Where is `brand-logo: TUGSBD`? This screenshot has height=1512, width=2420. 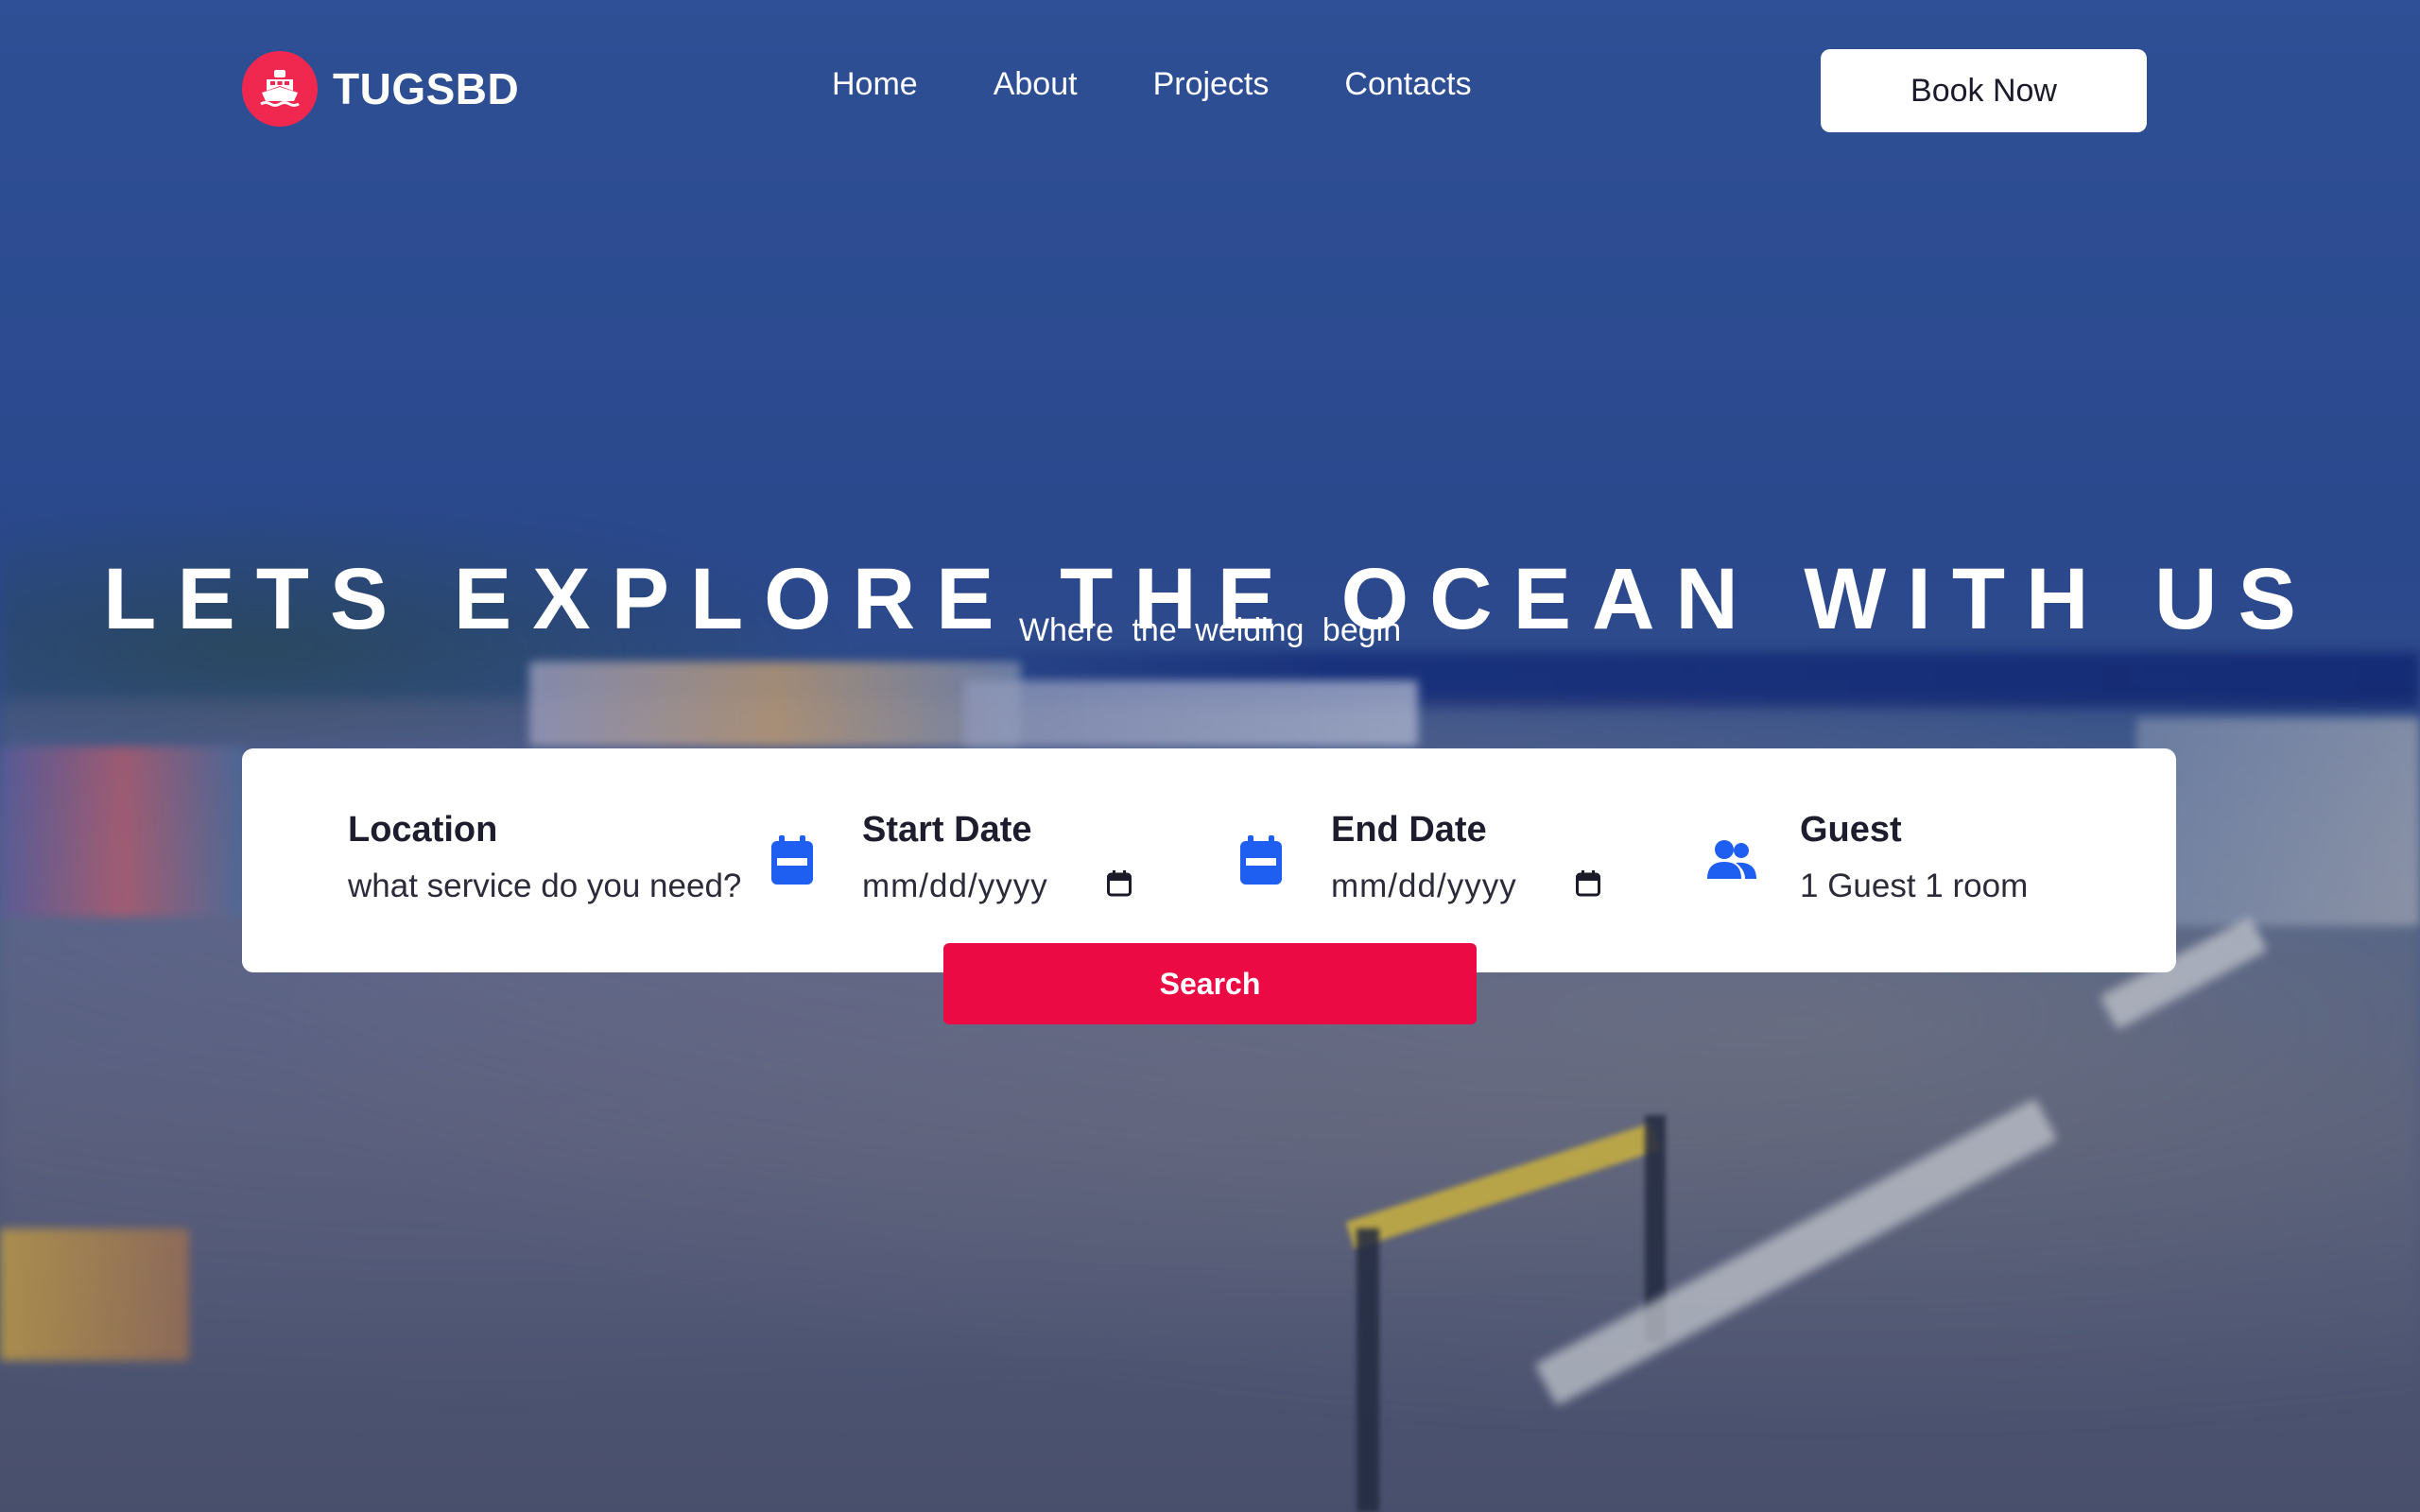 brand-logo: TUGSBD is located at coordinates (380, 89).